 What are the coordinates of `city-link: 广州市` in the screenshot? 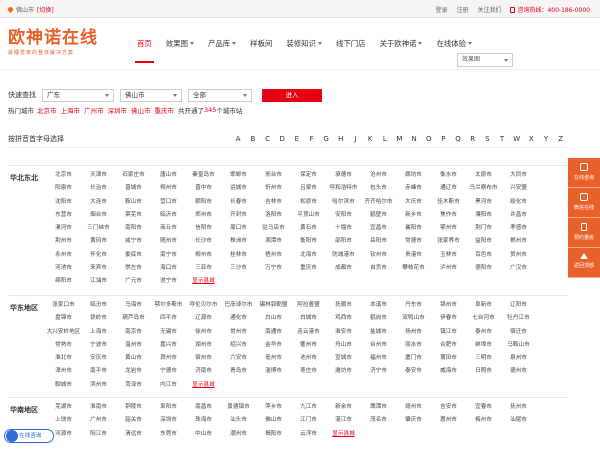 It's located at (98, 420).